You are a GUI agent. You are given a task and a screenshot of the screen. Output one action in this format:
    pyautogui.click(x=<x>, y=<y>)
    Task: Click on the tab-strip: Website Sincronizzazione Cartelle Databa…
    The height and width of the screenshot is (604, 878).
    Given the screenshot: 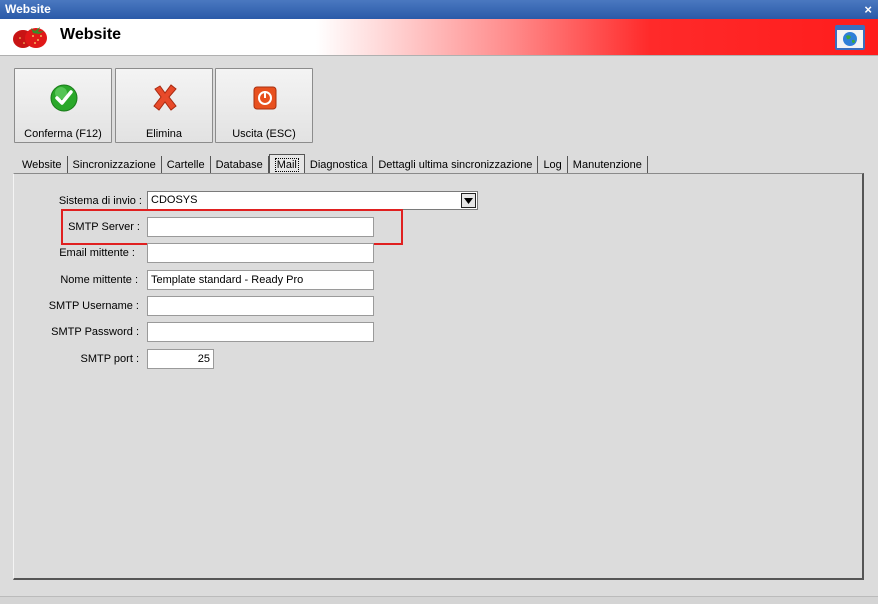 What is the action you would take?
    pyautogui.click(x=333, y=164)
    